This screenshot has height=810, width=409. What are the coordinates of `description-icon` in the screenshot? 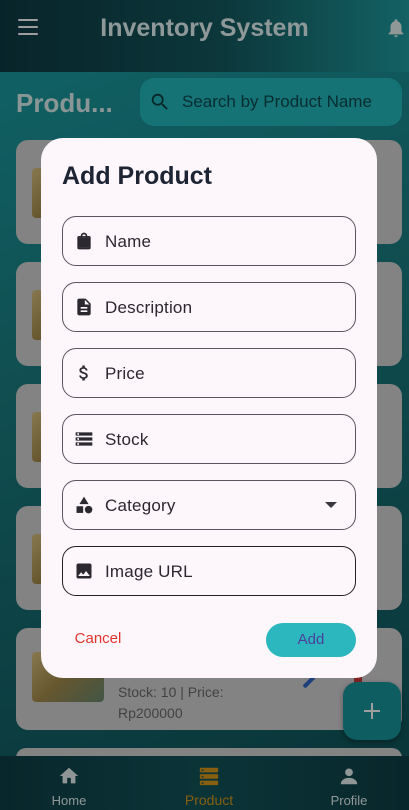 It's located at (84, 307).